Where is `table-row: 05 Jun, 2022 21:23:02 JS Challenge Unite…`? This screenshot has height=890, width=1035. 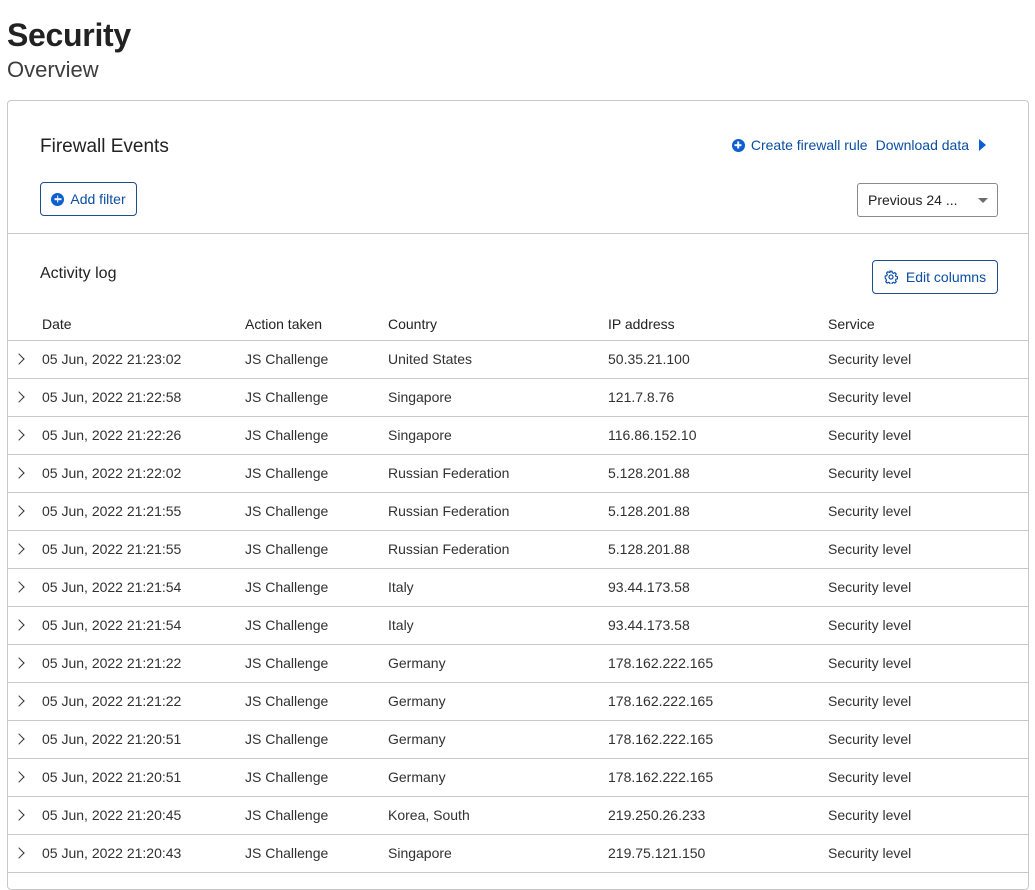 table-row: 05 Jun, 2022 21:23:02 JS Challenge Unite… is located at coordinates (518, 360).